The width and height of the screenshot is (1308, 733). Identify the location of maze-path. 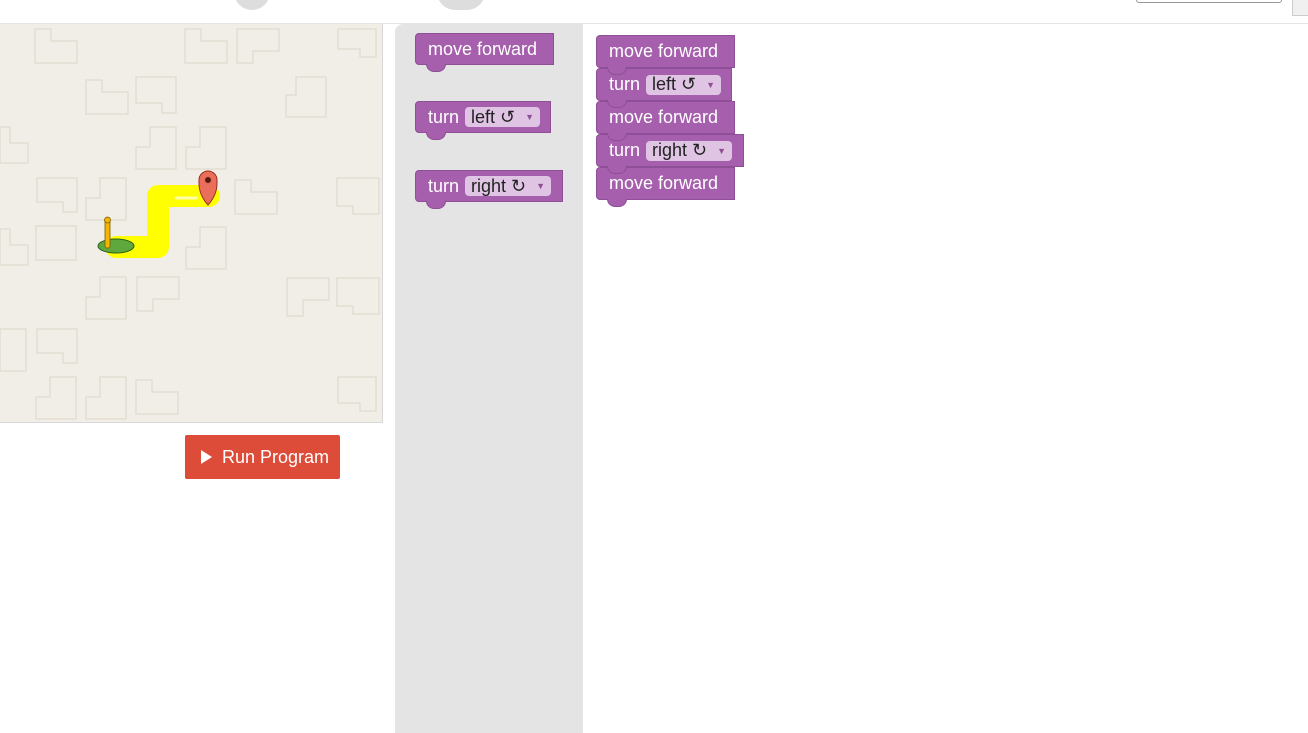
(162, 221).